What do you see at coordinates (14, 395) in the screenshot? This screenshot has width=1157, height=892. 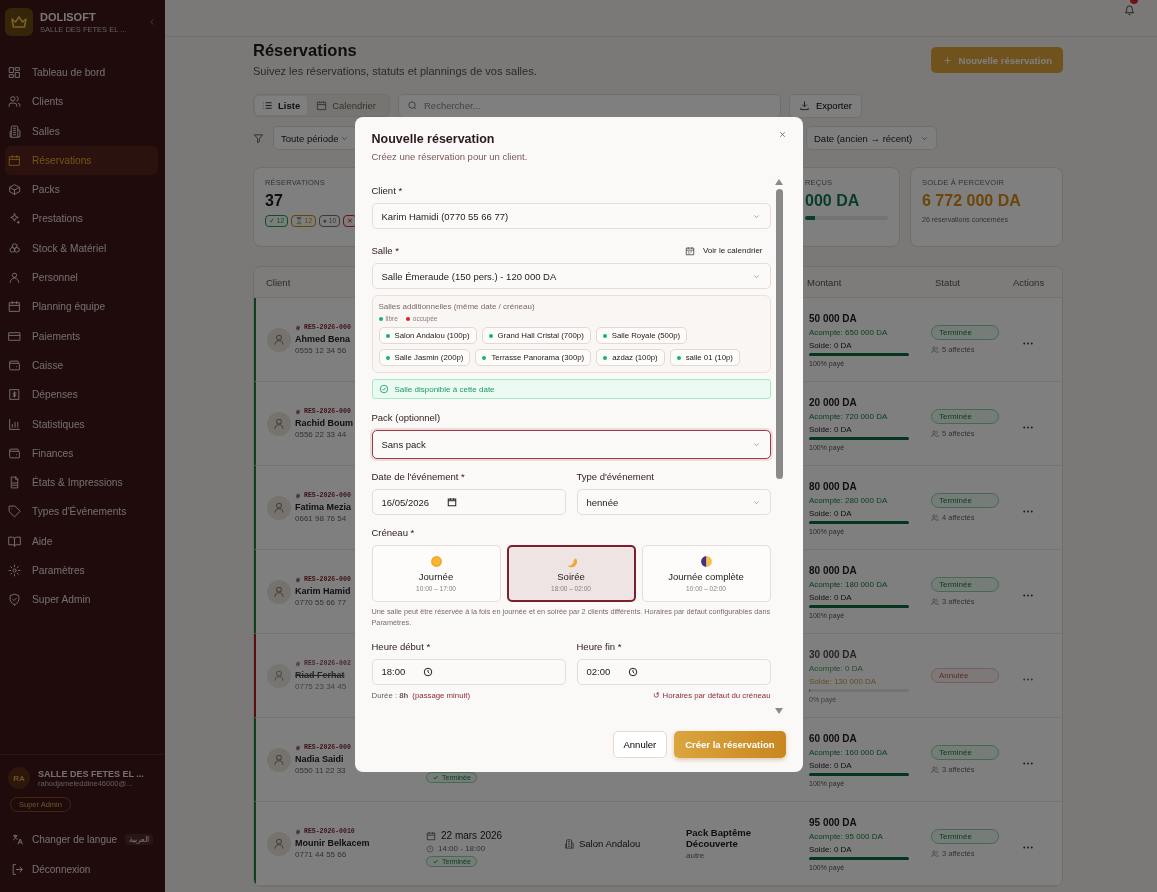 I see `dollar-icon` at bounding box center [14, 395].